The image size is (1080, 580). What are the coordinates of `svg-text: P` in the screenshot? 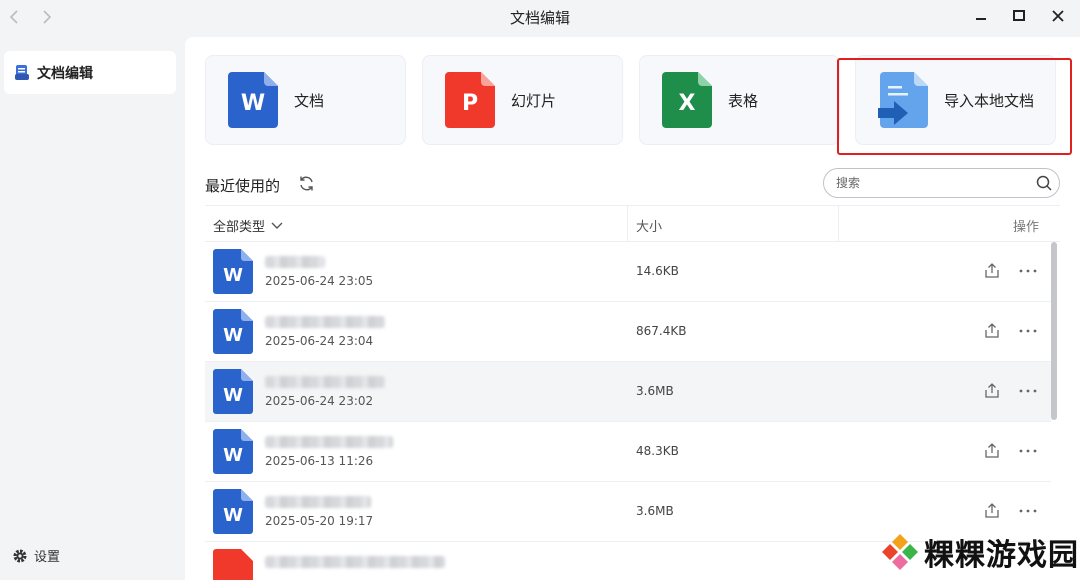 It's located at (470, 103).